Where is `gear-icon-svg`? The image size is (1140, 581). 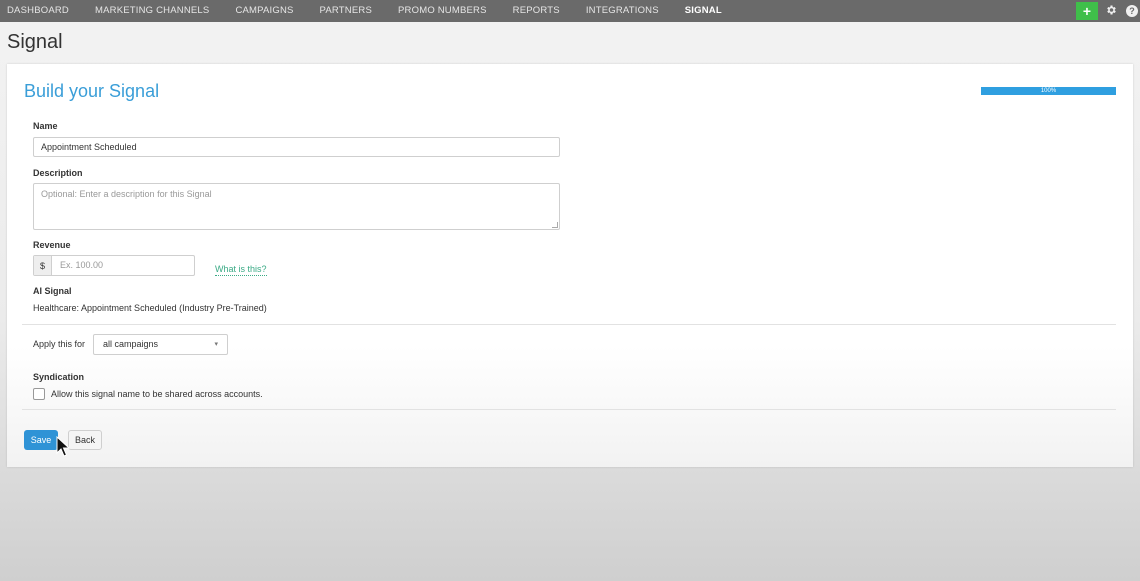
gear-icon-svg is located at coordinates (1111, 9).